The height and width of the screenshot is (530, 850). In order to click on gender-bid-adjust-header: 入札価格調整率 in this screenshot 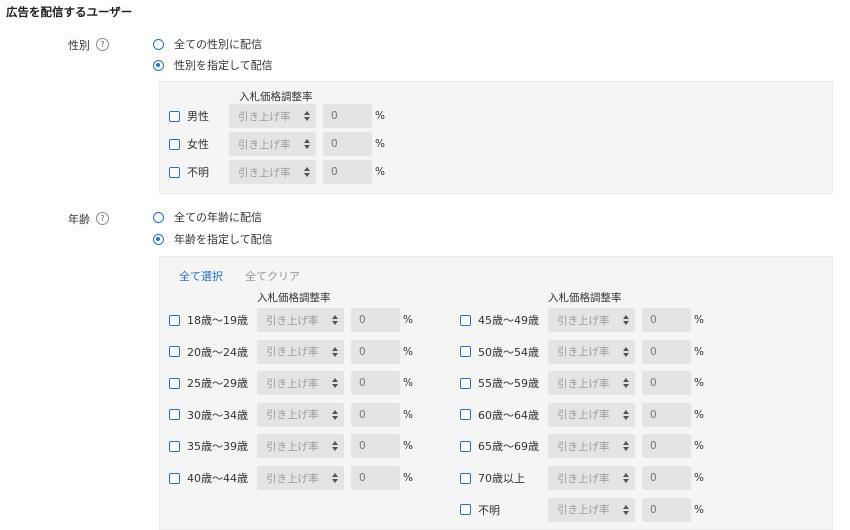, I will do `click(276, 97)`.